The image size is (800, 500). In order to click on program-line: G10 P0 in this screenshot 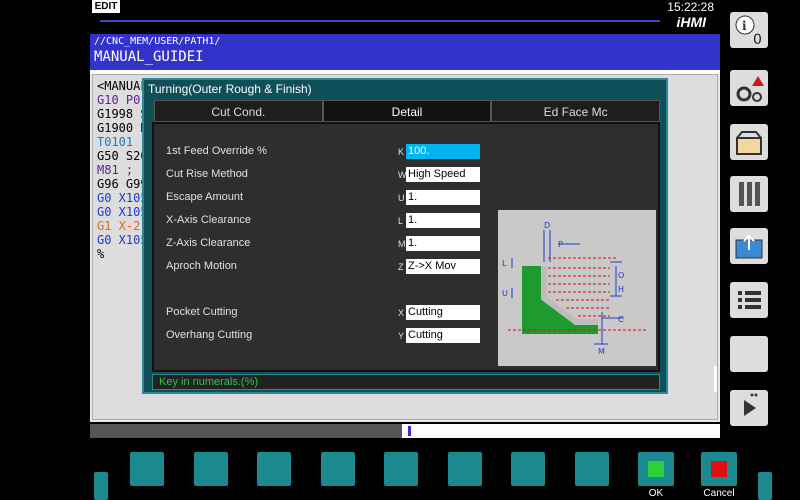, I will do `click(119, 100)`.